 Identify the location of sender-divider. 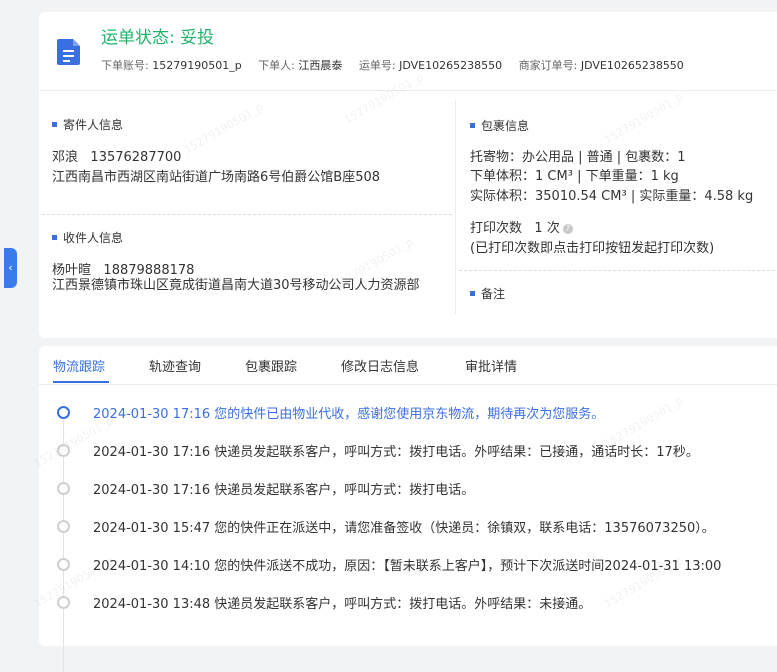
(247, 214).